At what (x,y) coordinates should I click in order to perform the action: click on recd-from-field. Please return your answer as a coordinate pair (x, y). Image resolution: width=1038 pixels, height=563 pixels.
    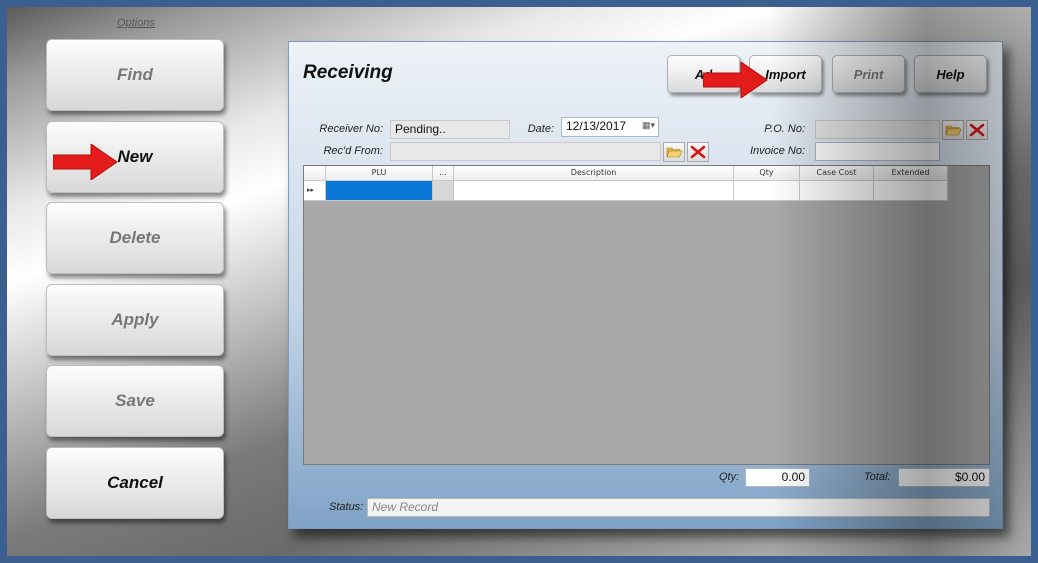
    Looking at the image, I should click on (525, 151).